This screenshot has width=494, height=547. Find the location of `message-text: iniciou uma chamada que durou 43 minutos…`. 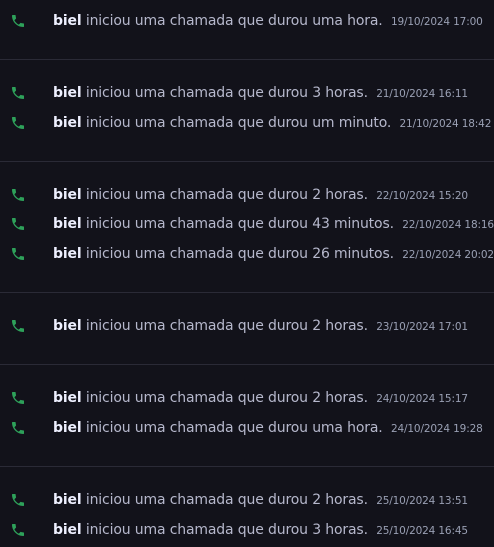

message-text: iniciou uma chamada que durou 43 minutos… is located at coordinates (239, 224).